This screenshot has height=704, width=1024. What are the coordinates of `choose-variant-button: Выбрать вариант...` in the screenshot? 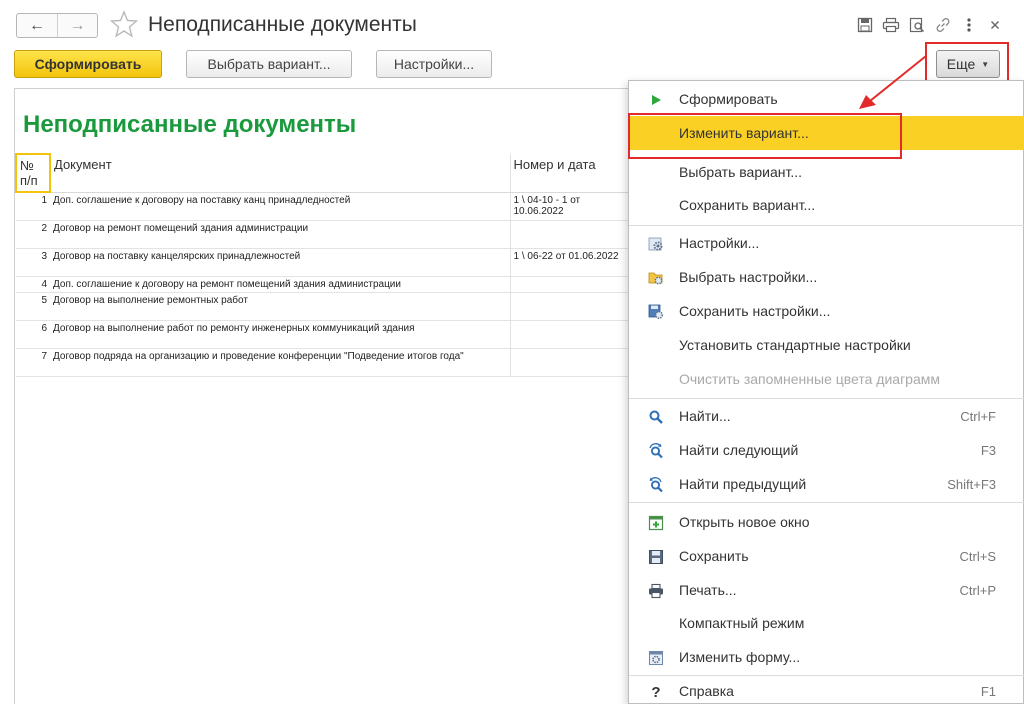 It's located at (269, 64).